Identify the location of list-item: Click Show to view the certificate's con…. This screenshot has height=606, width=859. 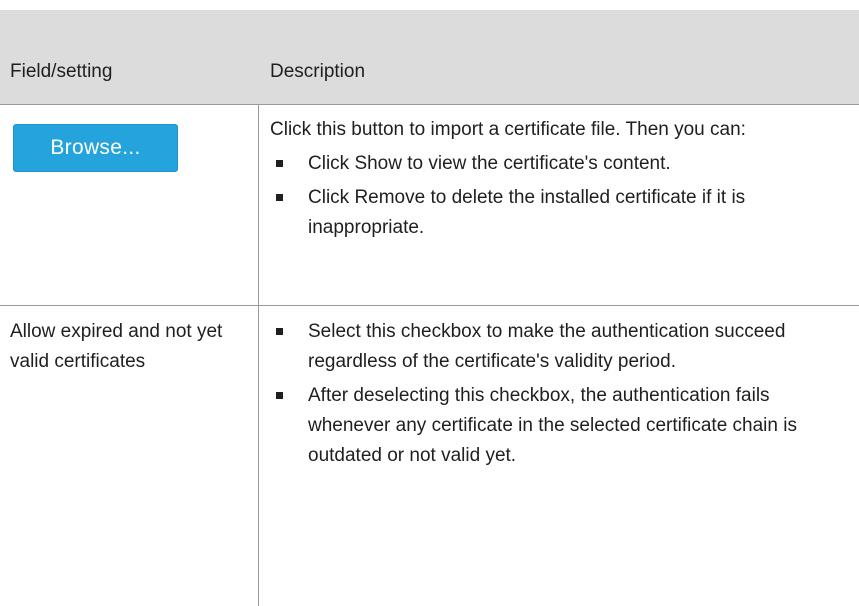
(558, 164).